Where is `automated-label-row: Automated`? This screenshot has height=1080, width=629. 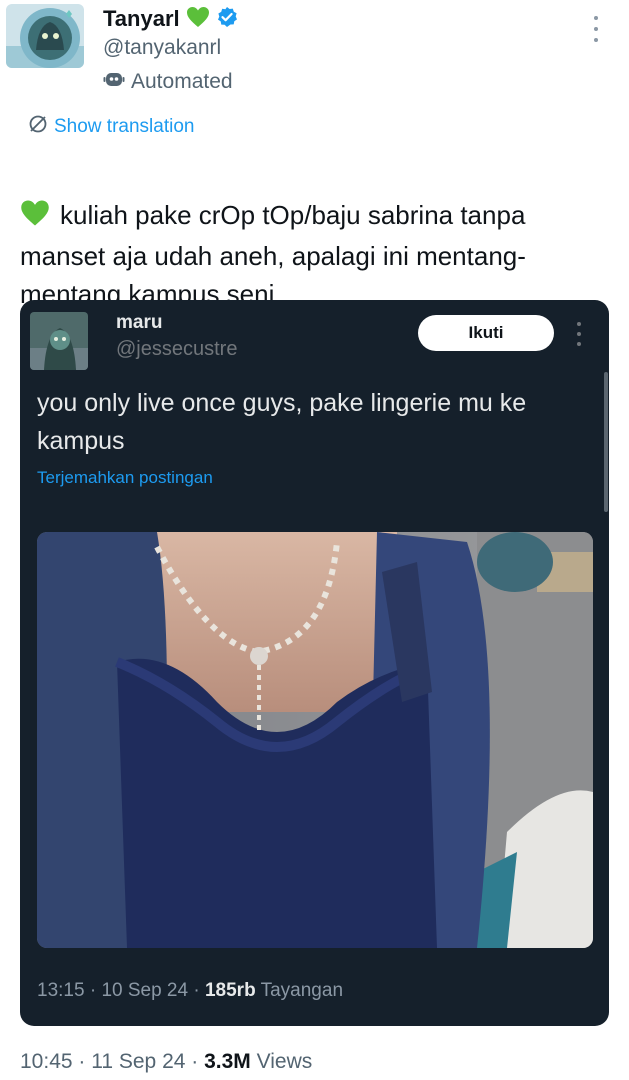 automated-label-row: Automated is located at coordinates (168, 82).